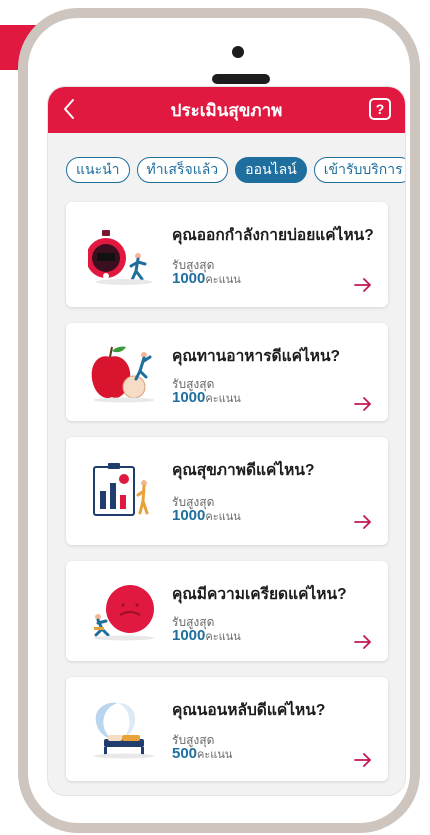 This screenshot has width=430, height=835. I want to click on apple-nutrition-icon, so click(122, 374).